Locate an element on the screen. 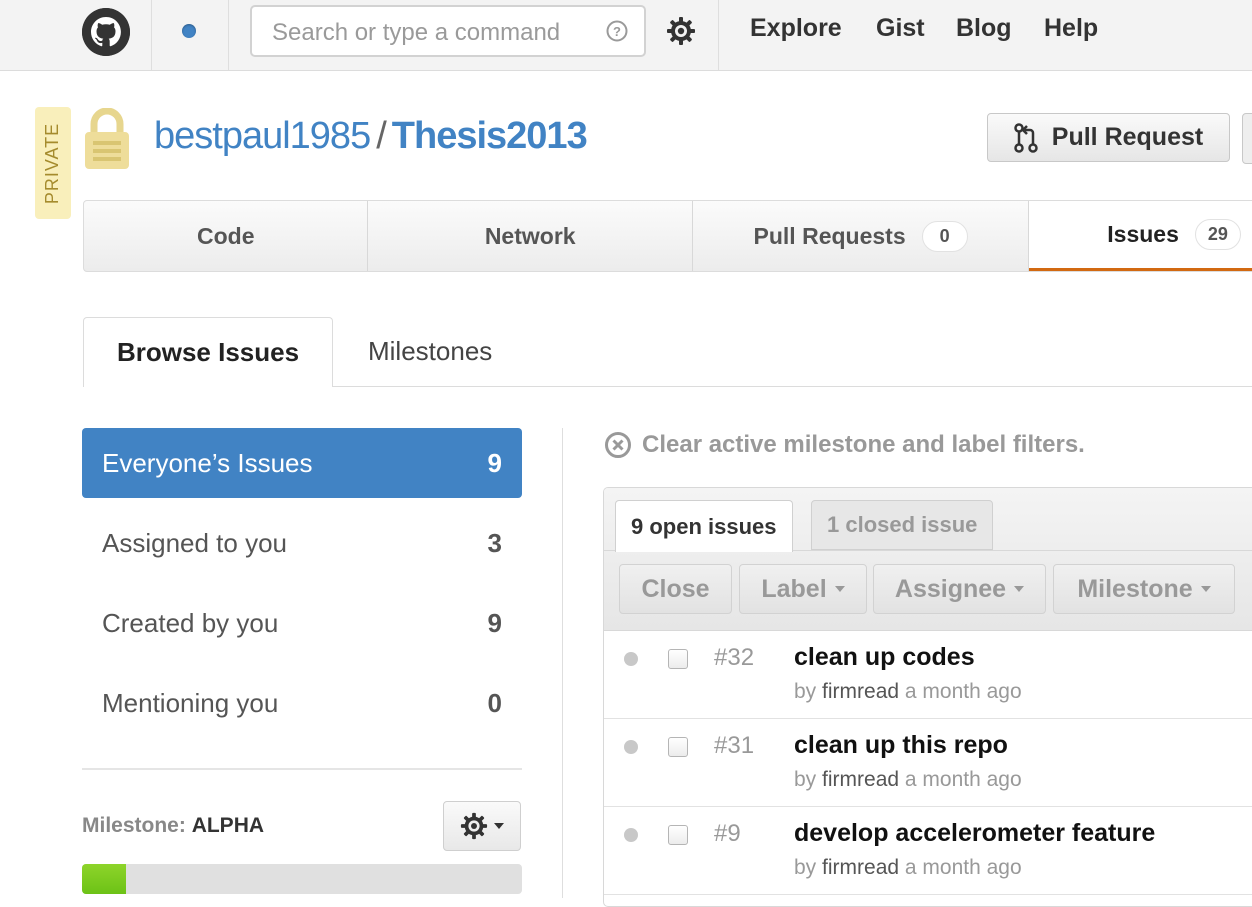  tab-milestones: Milestones is located at coordinates (430, 351).